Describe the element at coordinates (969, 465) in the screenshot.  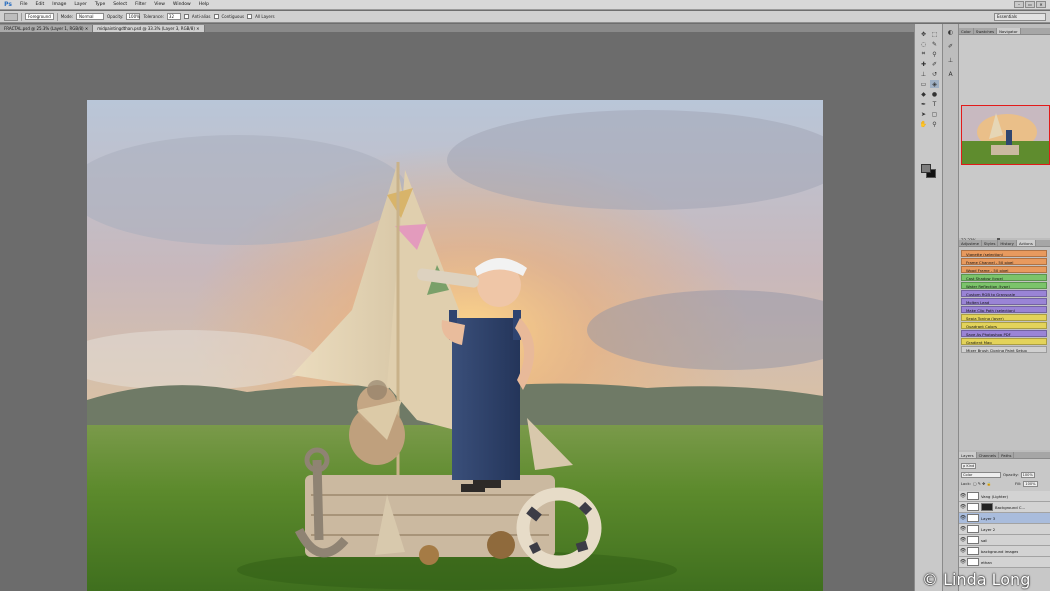
I see `layer-kind-filter: ρ Kind` at that location.